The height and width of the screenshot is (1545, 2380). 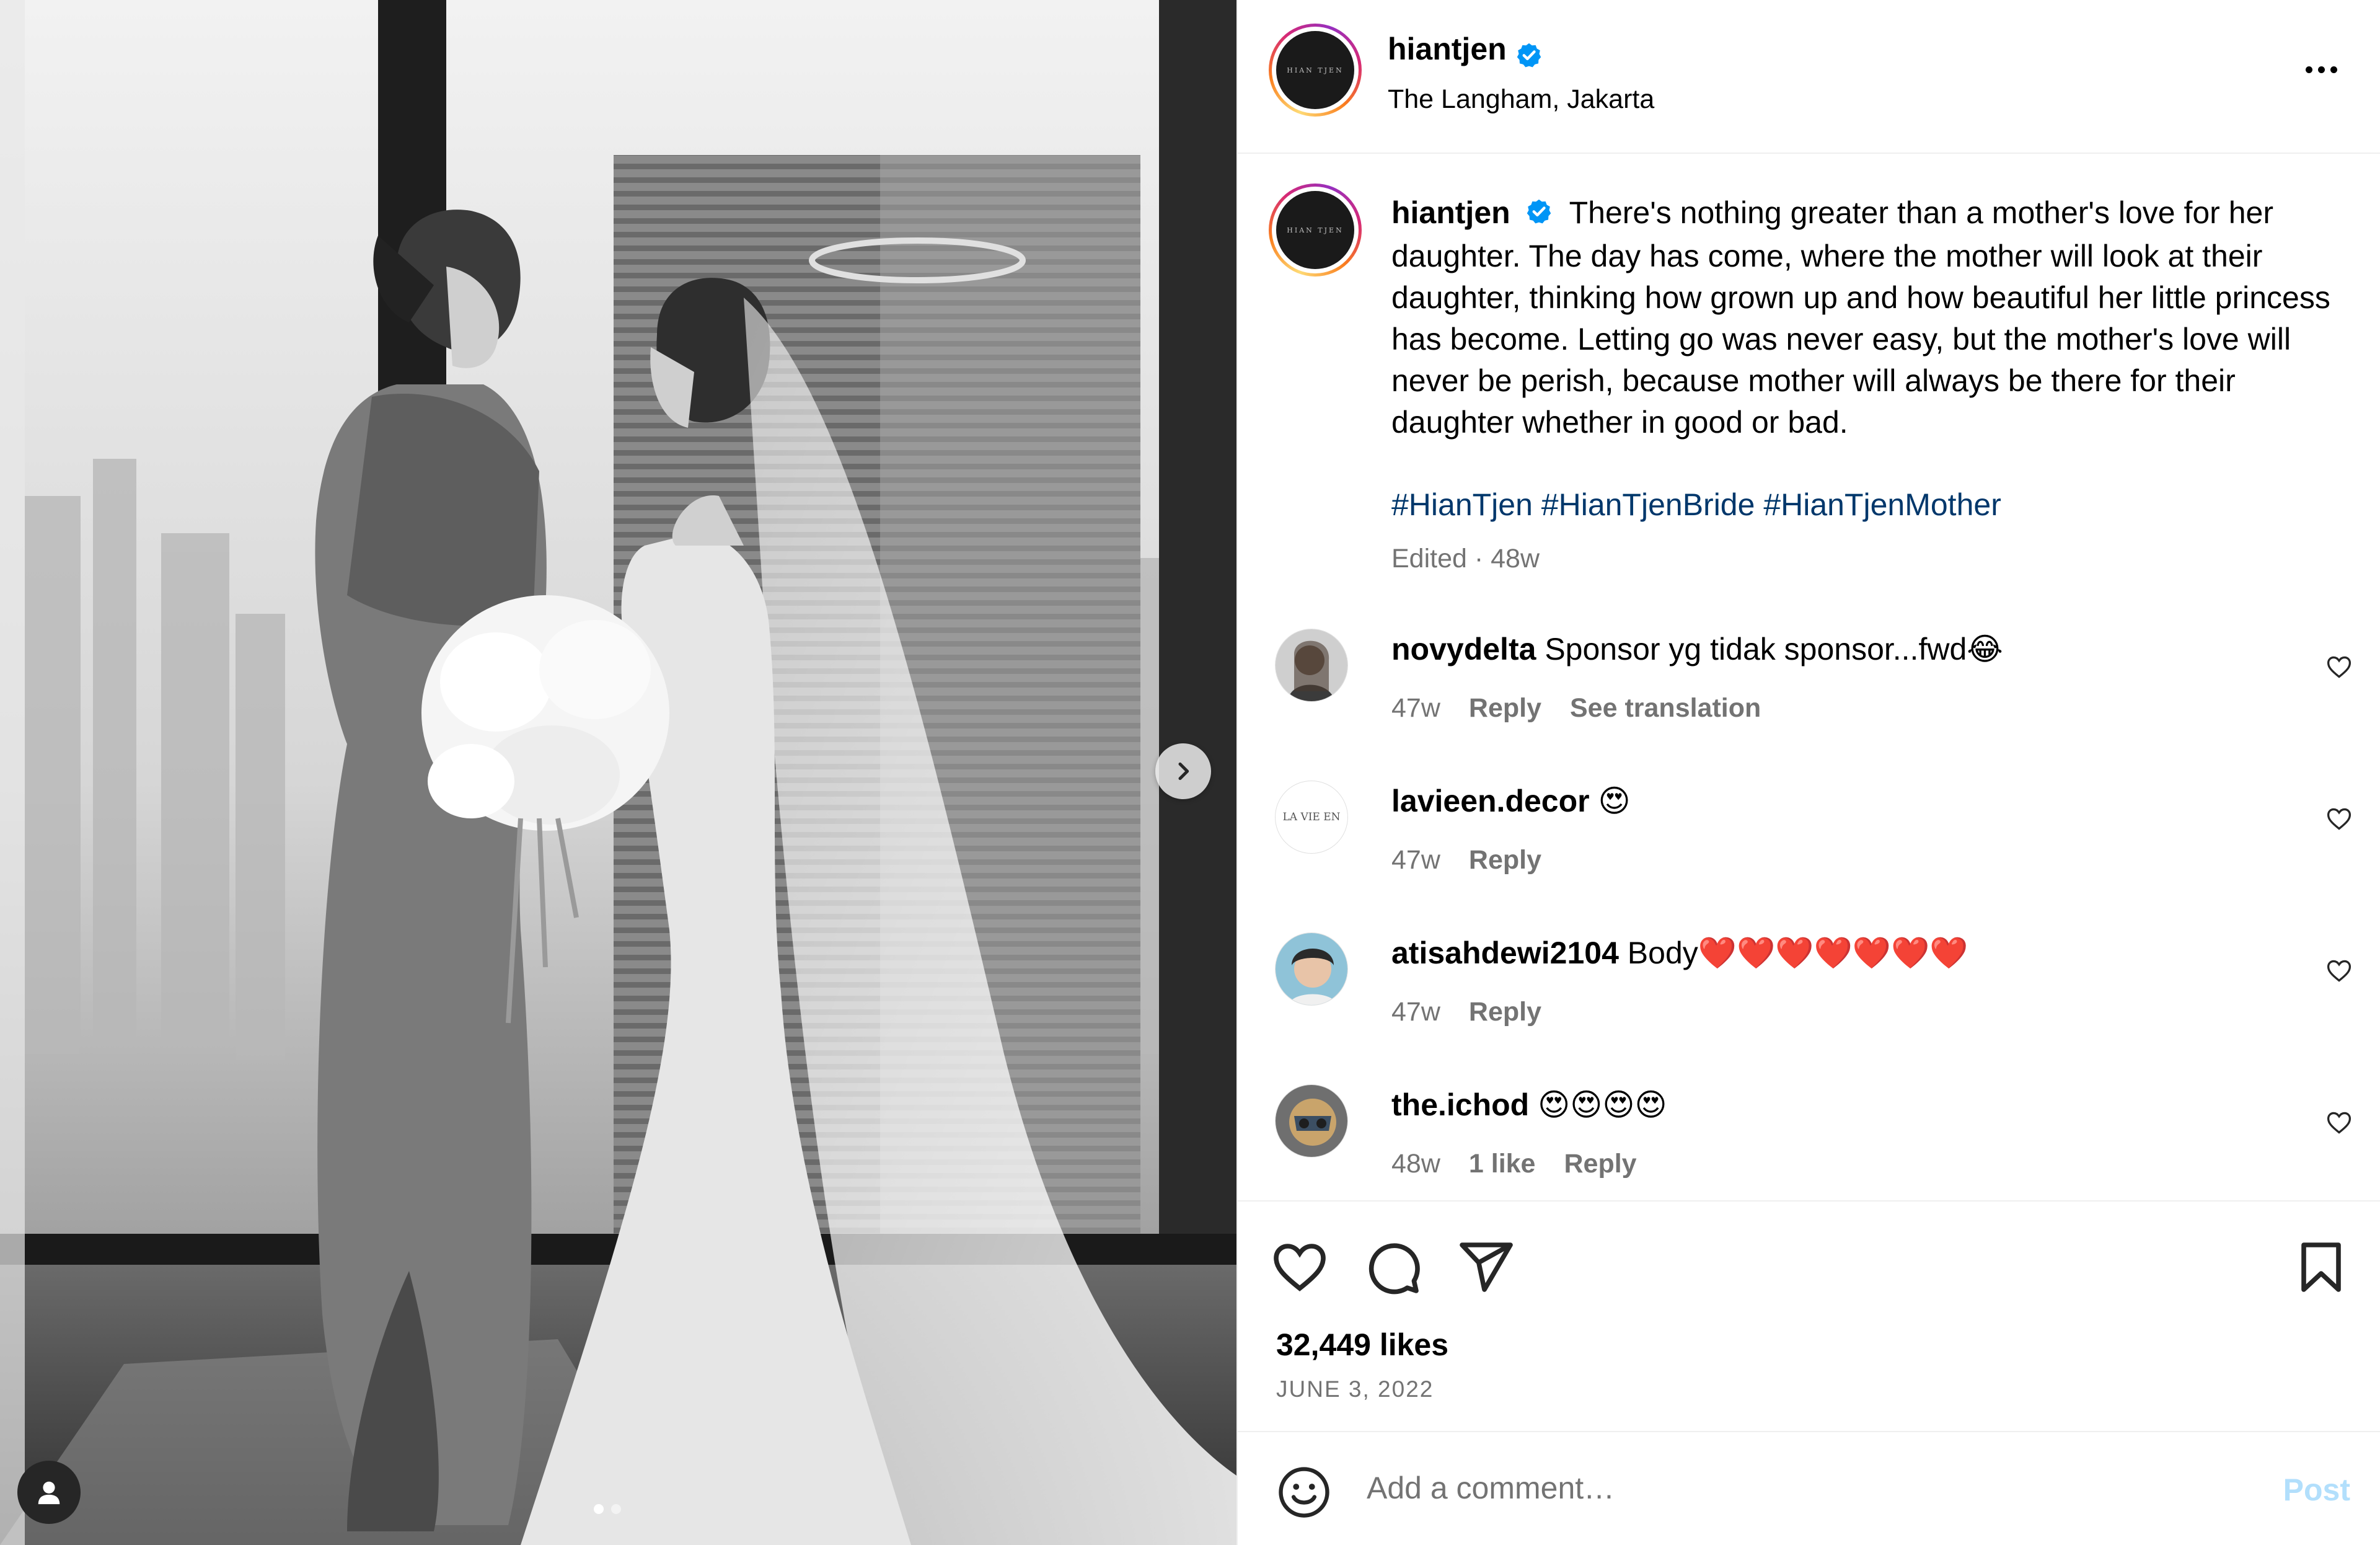 What do you see at coordinates (1521, 99) in the screenshot?
I see `post-location: The Langham, Jakarta` at bounding box center [1521, 99].